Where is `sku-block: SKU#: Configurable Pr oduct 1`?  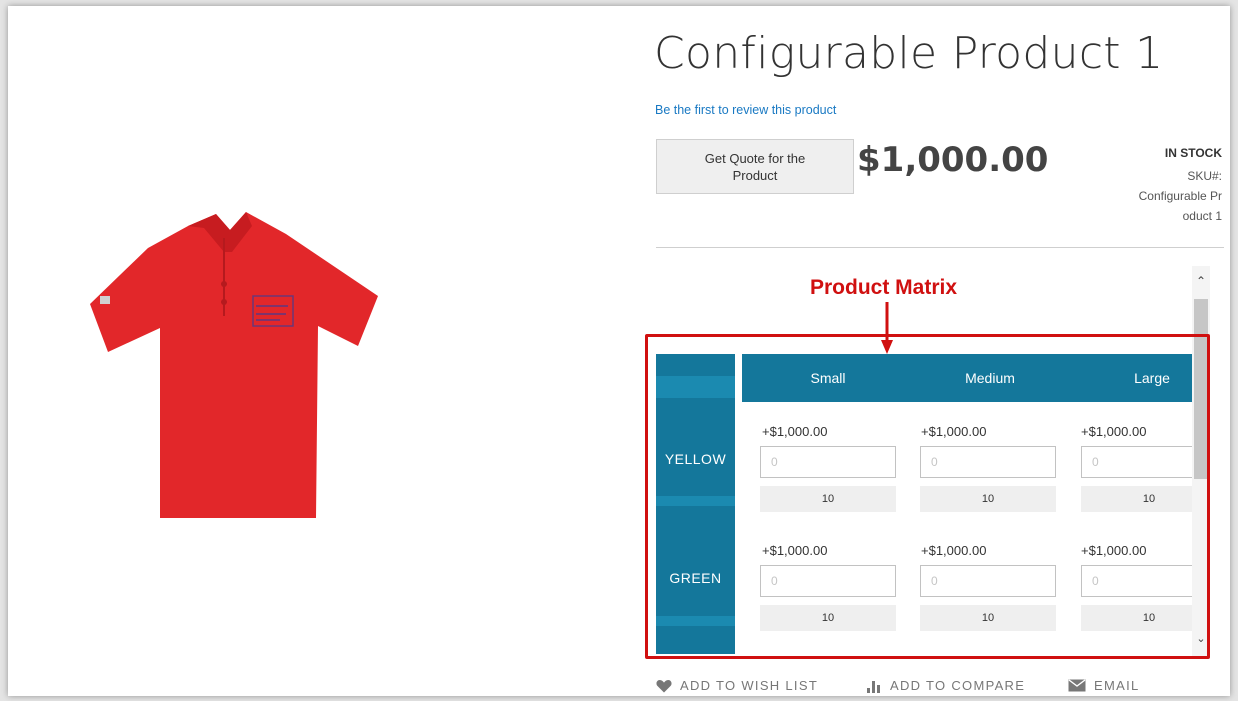 sku-block: SKU#: Configurable Pr oduct 1 is located at coordinates (1167, 196).